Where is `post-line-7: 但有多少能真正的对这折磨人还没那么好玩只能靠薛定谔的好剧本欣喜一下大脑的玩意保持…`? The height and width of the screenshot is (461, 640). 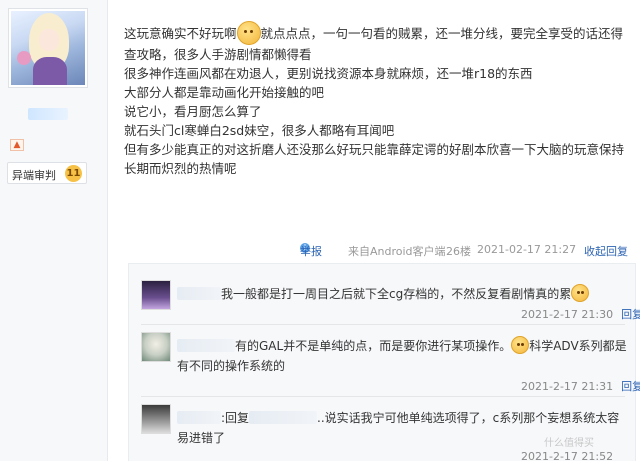 post-line-7: 但有多少能真正的对这折磨人还没那么好玩只能靠薛定谔的好剧本欣喜一下大脑的玩意保持… is located at coordinates (374, 159).